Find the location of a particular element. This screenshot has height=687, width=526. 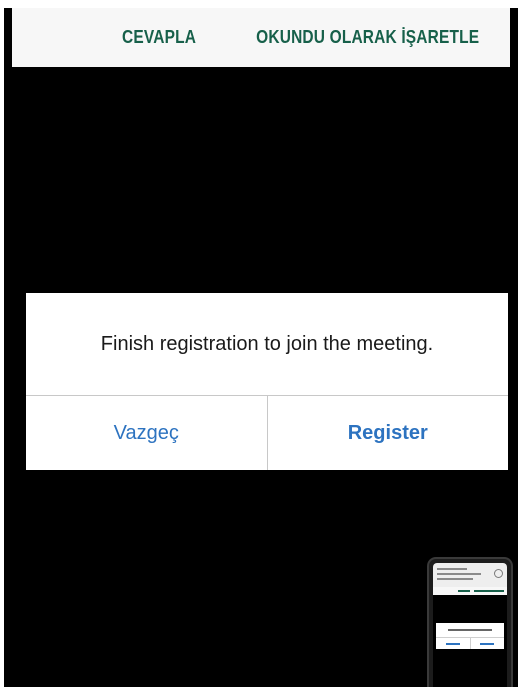

pip-notification-bar is located at coordinates (470, 591).